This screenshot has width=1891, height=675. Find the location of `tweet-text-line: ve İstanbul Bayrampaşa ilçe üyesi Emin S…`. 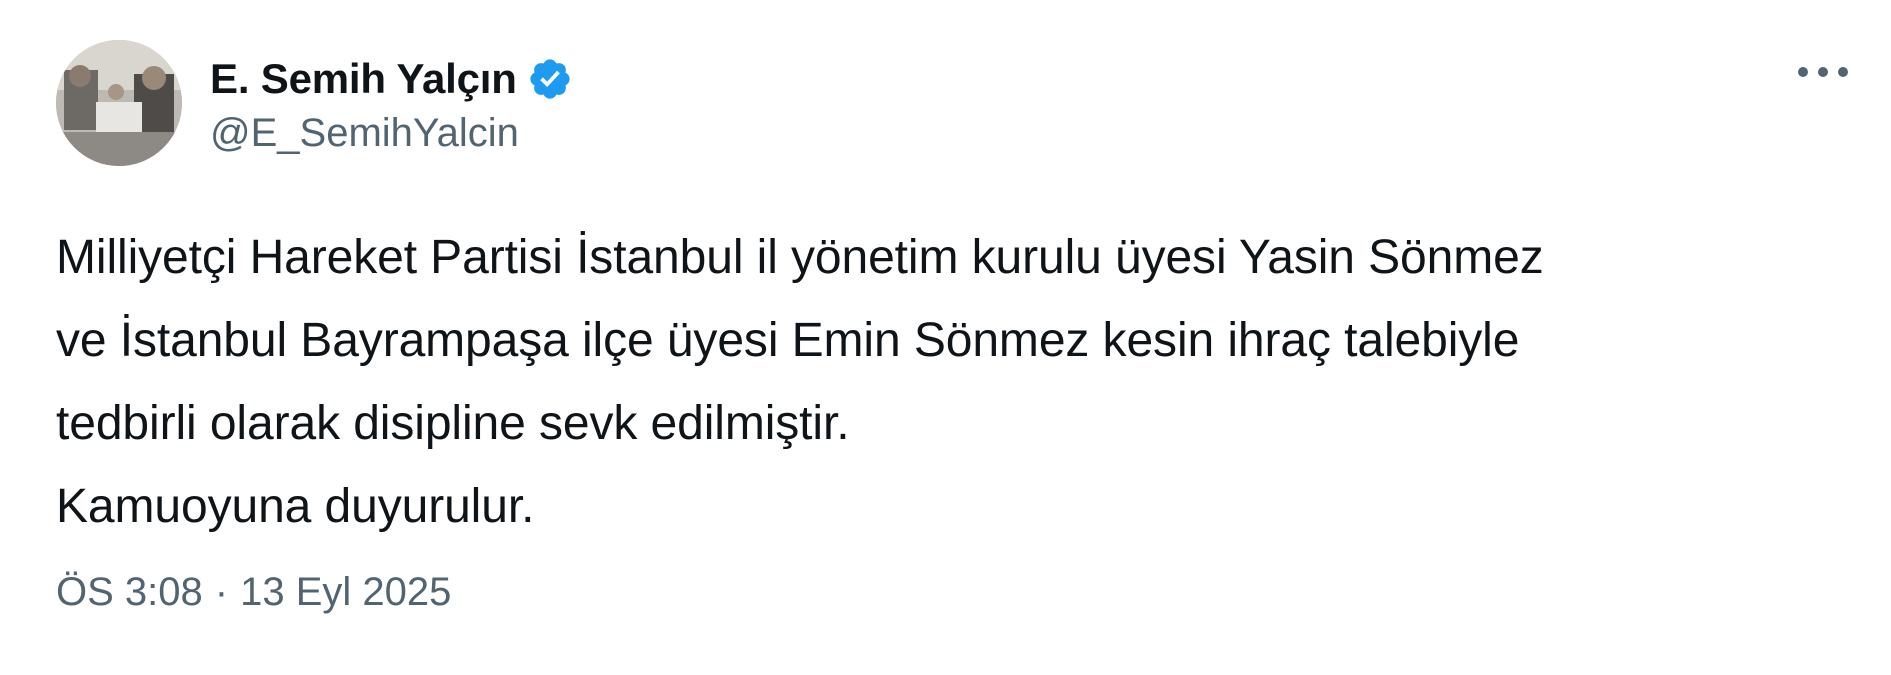

tweet-text-line: ve İstanbul Bayrampaşa ilçe üyesi Emin S… is located at coordinates (788, 340).